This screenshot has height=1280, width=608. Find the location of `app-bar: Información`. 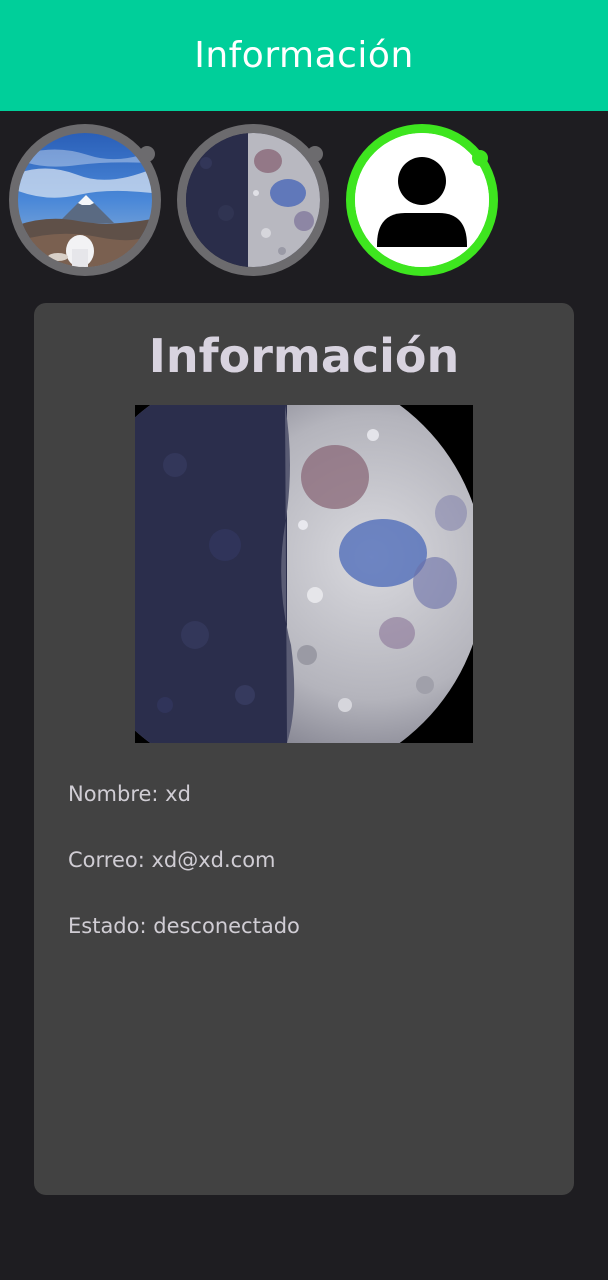

app-bar: Información is located at coordinates (304, 55).